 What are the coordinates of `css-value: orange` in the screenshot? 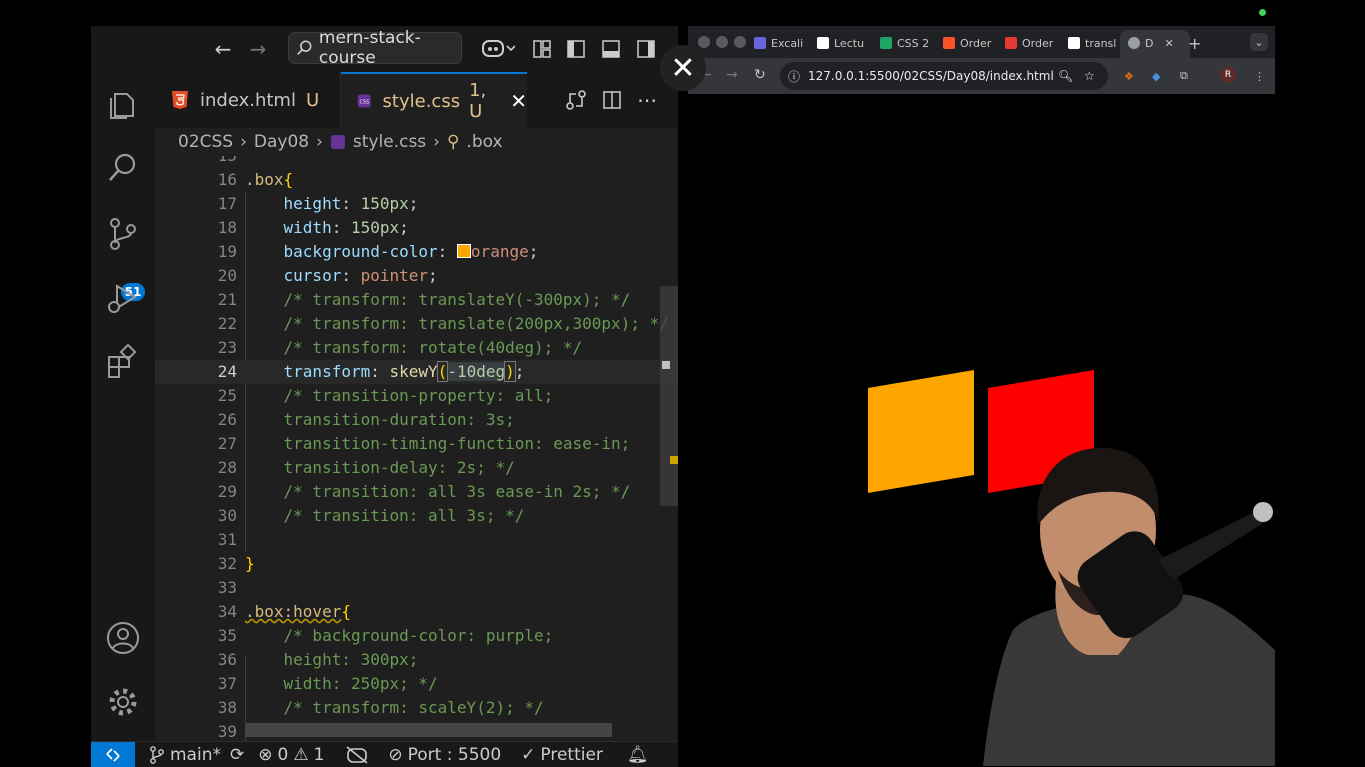 It's located at (499, 251).